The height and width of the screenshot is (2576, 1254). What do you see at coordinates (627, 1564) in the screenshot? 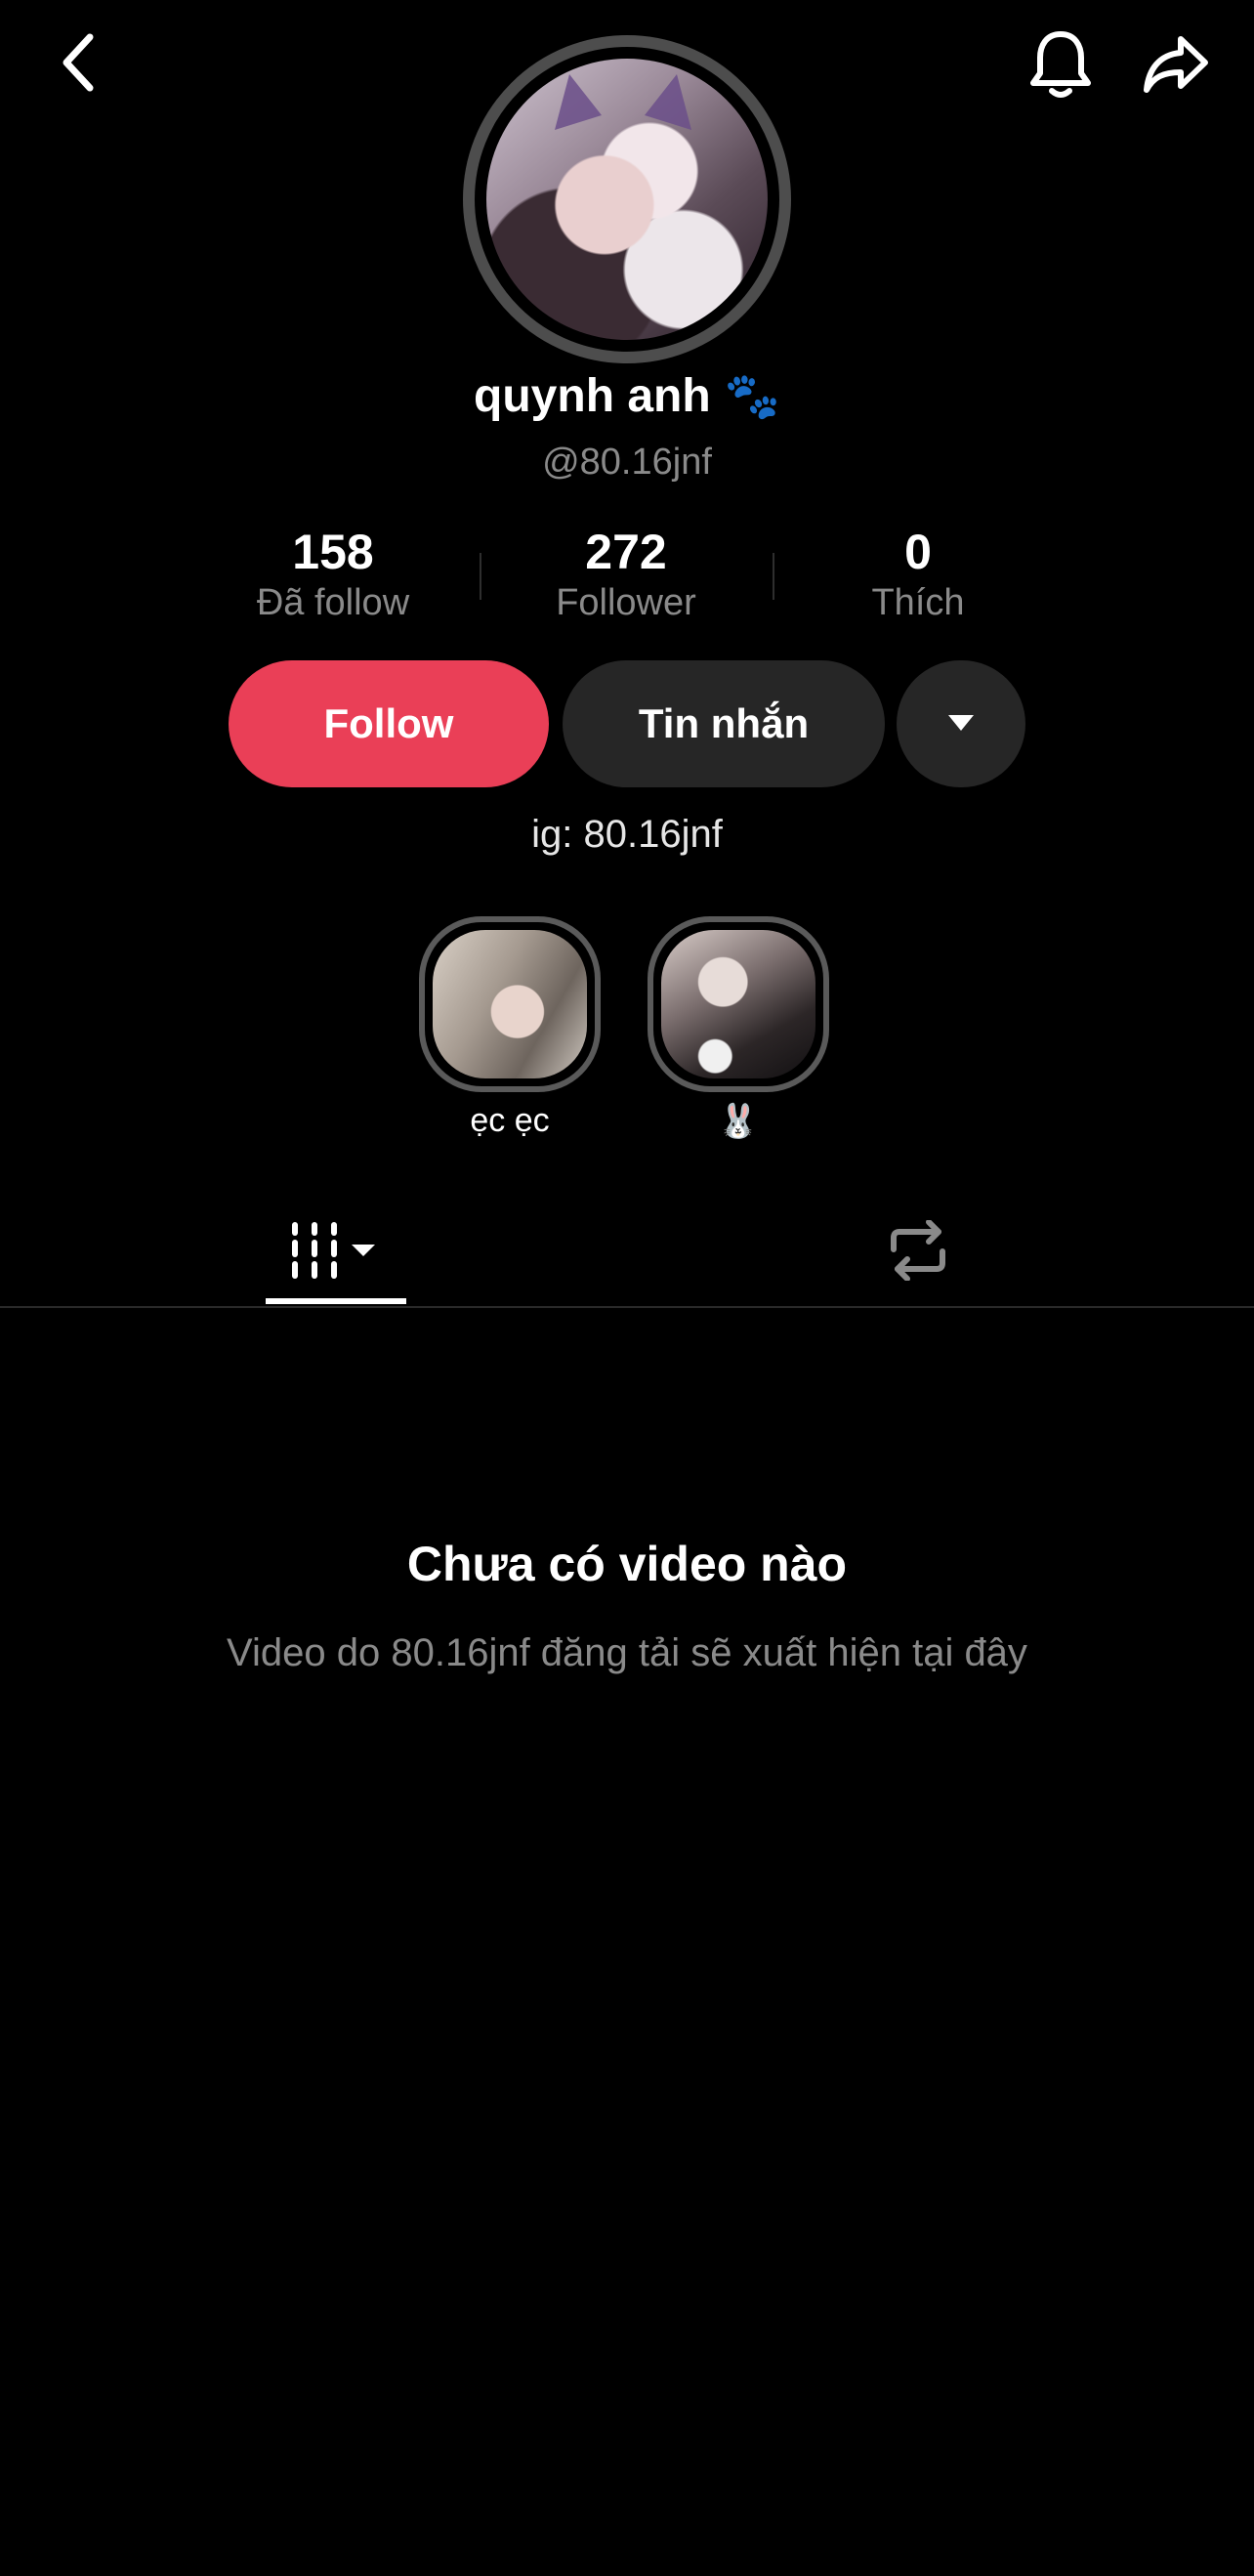
I see `empty-state-title: Chưa có video nào` at bounding box center [627, 1564].